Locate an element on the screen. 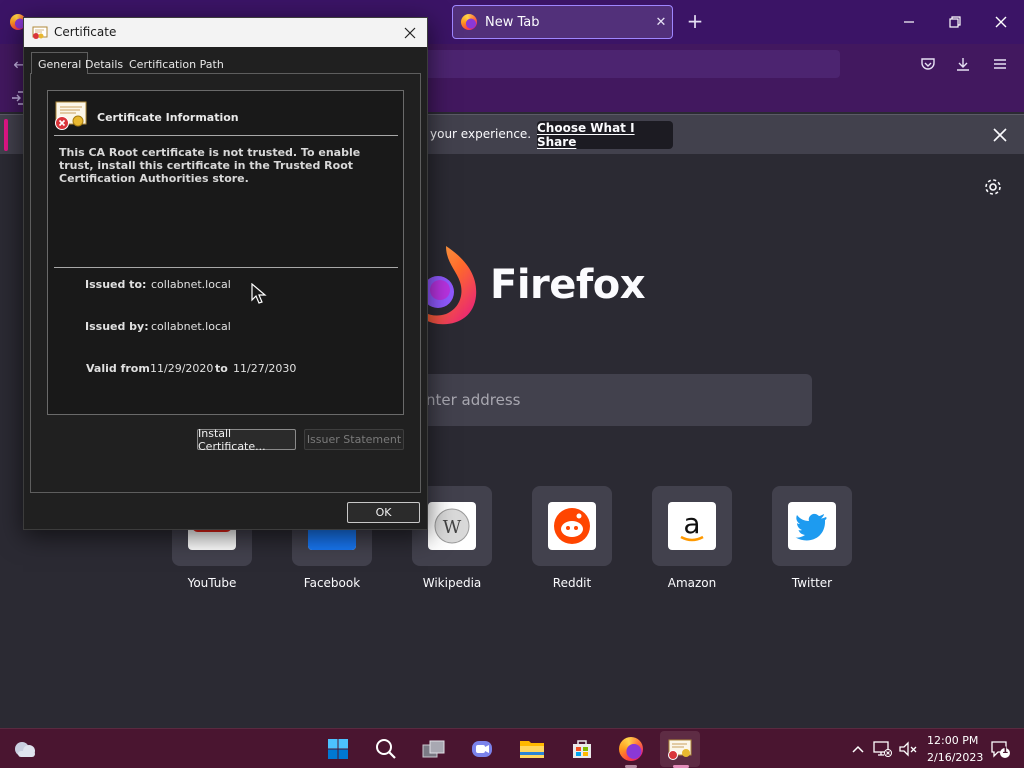 Image resolution: width=1024 pixels, height=768 pixels. minimize-button is located at coordinates (909, 22).